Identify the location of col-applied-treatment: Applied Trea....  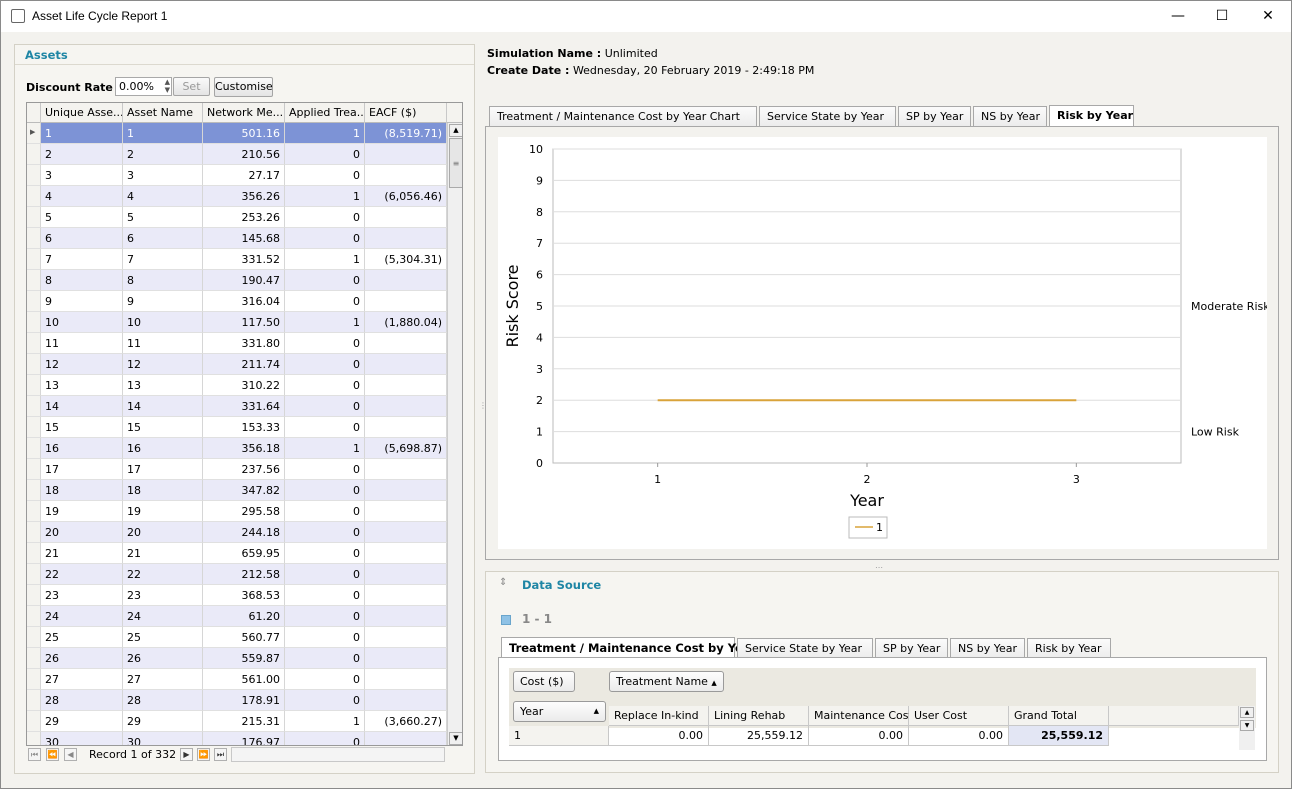
(325, 113).